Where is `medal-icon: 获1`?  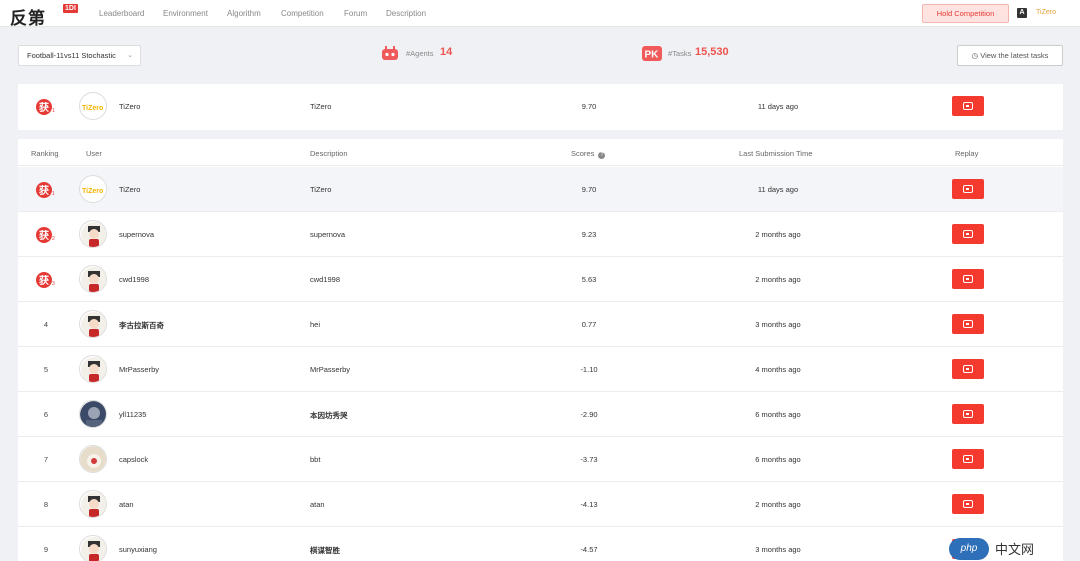
medal-icon: 获1 is located at coordinates (45, 190).